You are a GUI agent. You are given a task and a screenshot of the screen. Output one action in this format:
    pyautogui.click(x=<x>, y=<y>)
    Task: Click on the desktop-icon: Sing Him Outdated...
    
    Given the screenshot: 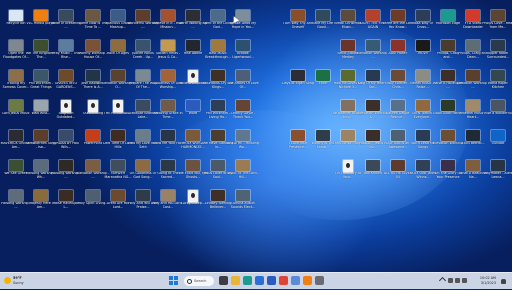 What is the action you would take?
    pyautogui.click(x=66, y=113)
    